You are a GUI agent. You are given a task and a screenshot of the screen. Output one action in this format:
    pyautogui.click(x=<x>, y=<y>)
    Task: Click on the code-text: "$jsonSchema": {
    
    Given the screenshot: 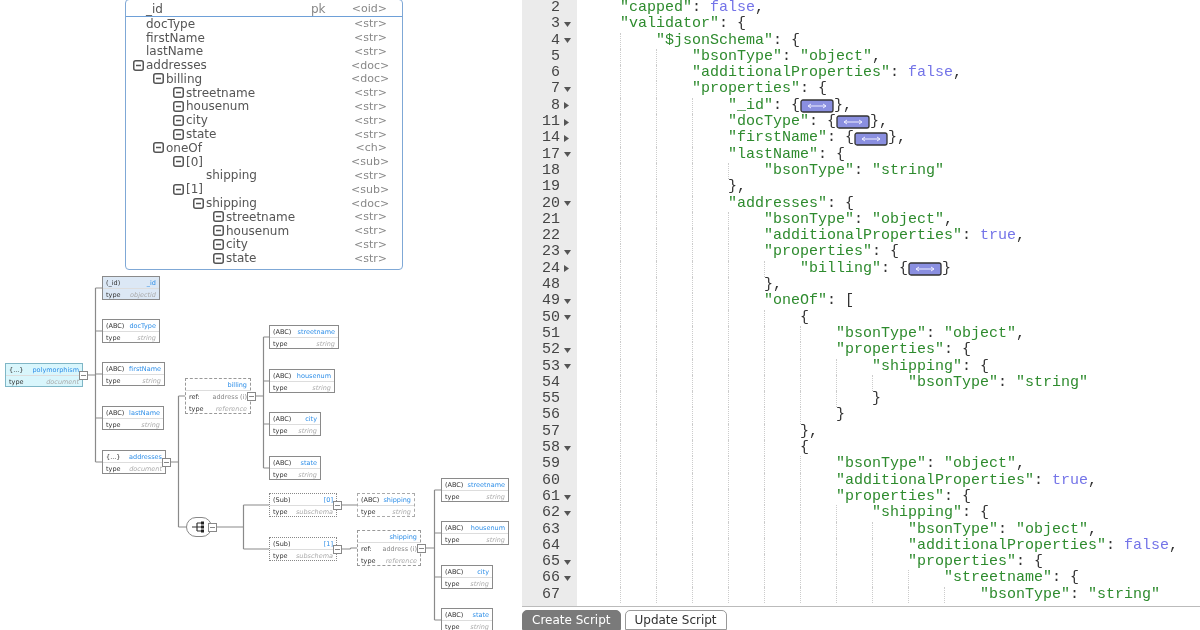 What is the action you would take?
    pyautogui.click(x=728, y=40)
    